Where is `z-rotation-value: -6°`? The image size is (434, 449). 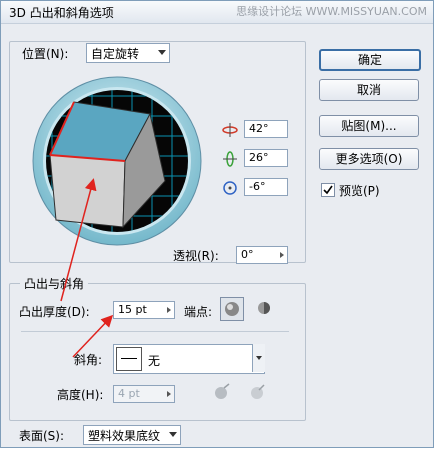 z-rotation-value: -6° is located at coordinates (257, 186).